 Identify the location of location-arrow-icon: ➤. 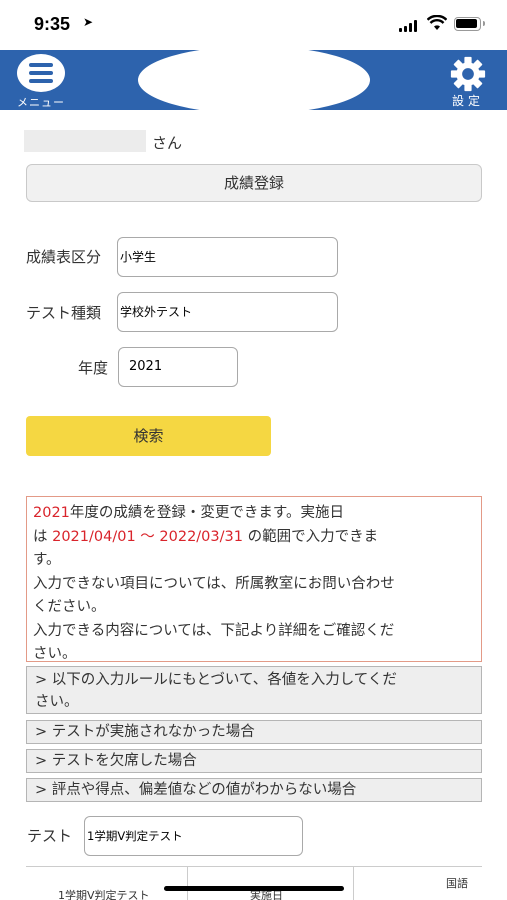
(88, 22).